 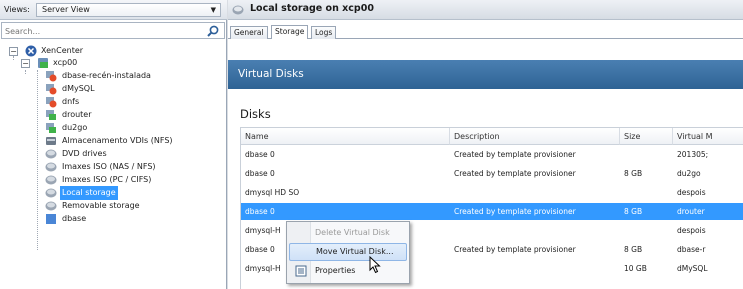 What do you see at coordinates (335, 270) in the screenshot?
I see `menu-item-label: Properties` at bounding box center [335, 270].